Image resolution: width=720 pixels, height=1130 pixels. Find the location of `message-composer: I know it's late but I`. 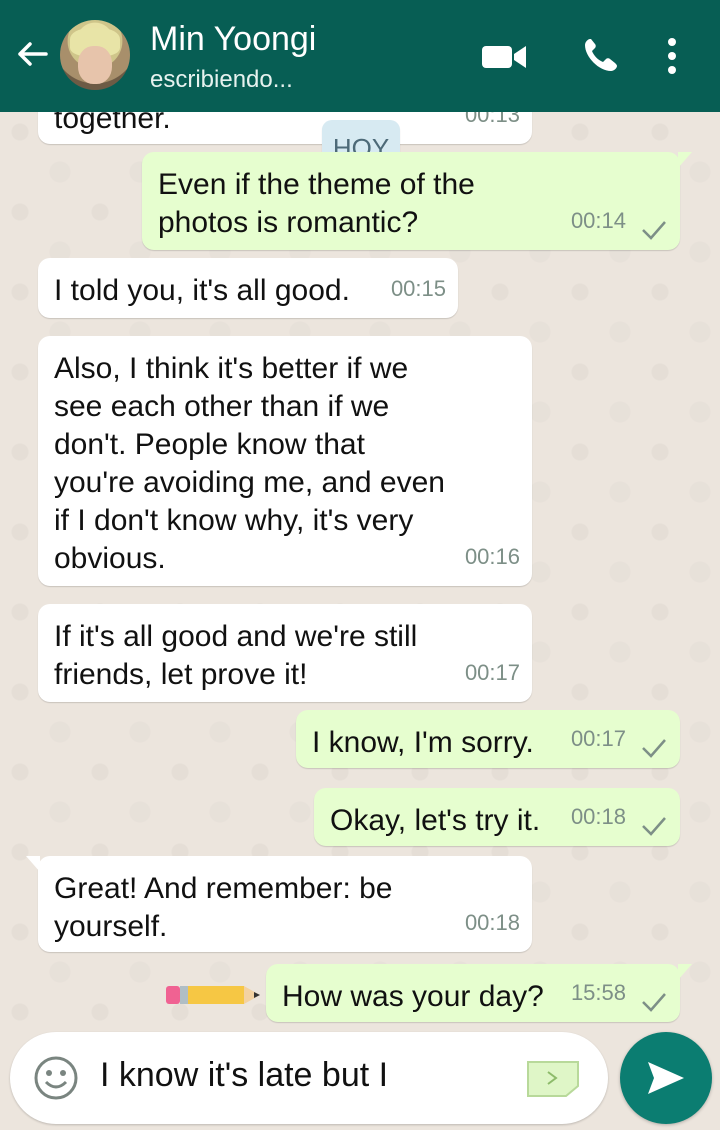

message-composer: I know it's late but I is located at coordinates (309, 1078).